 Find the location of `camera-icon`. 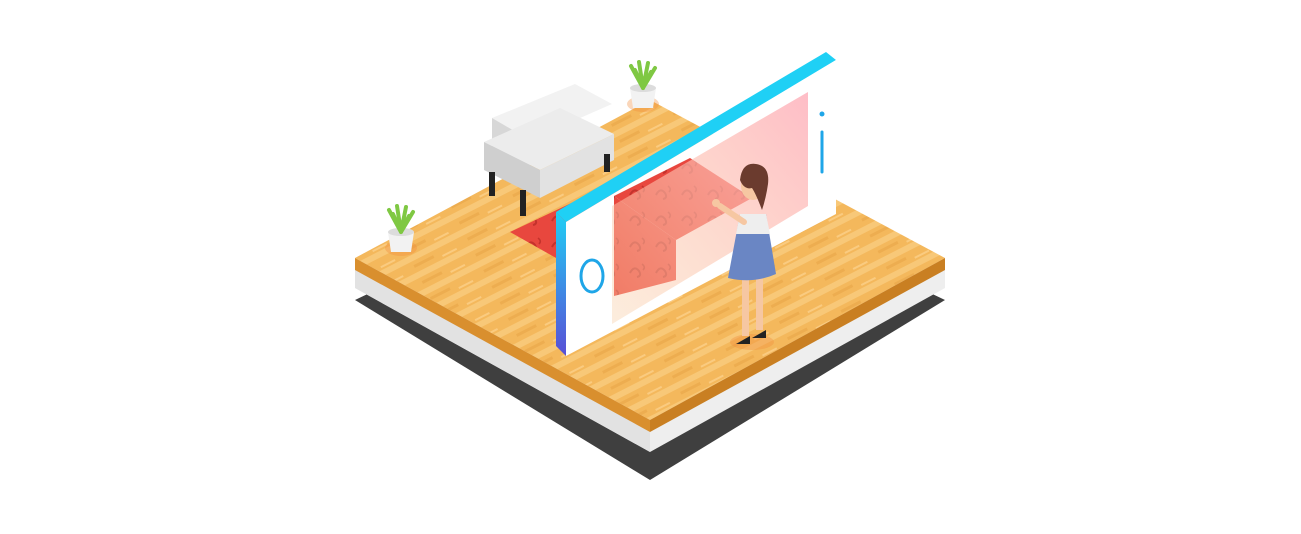

camera-icon is located at coordinates (822, 114).